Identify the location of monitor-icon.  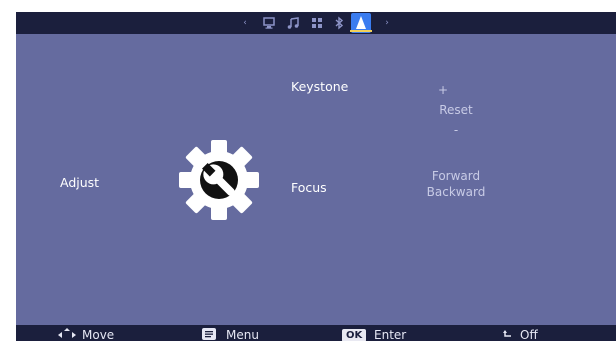
(269, 23).